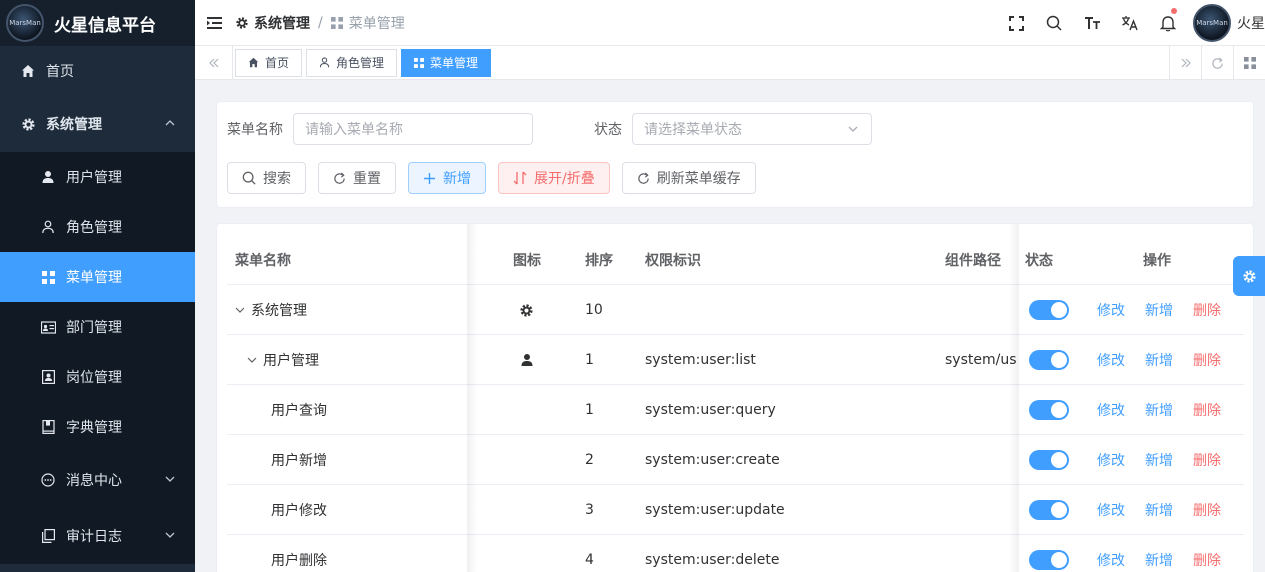 Image resolution: width=1265 pixels, height=572 pixels. I want to click on tab-role: 角色管理, so click(352, 62).